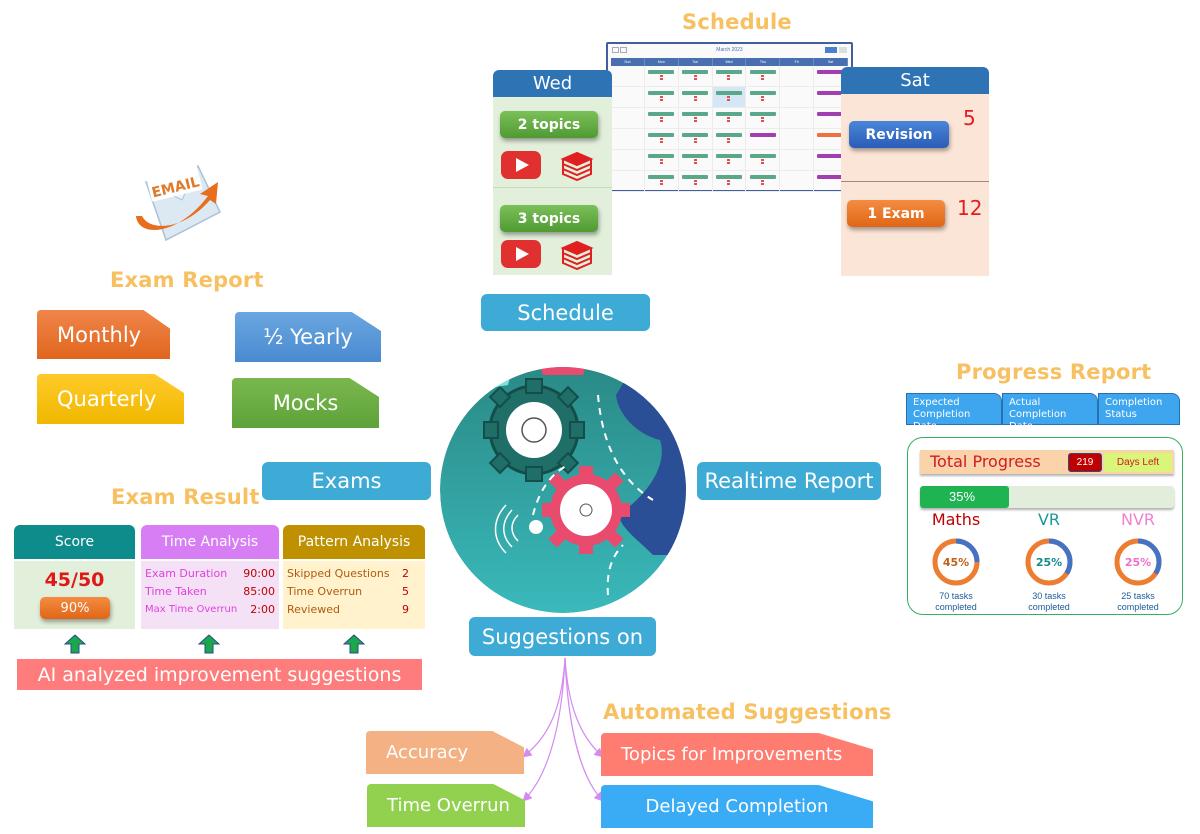  What do you see at coordinates (623, 50) in the screenshot?
I see `next-month-button` at bounding box center [623, 50].